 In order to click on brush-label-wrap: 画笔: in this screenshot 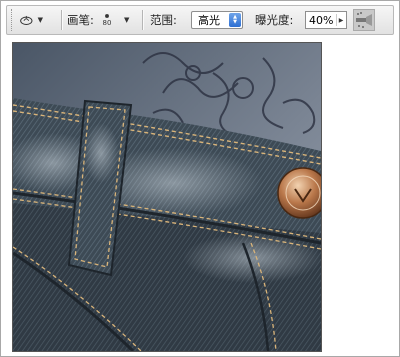, I will do `click(80, 20)`.